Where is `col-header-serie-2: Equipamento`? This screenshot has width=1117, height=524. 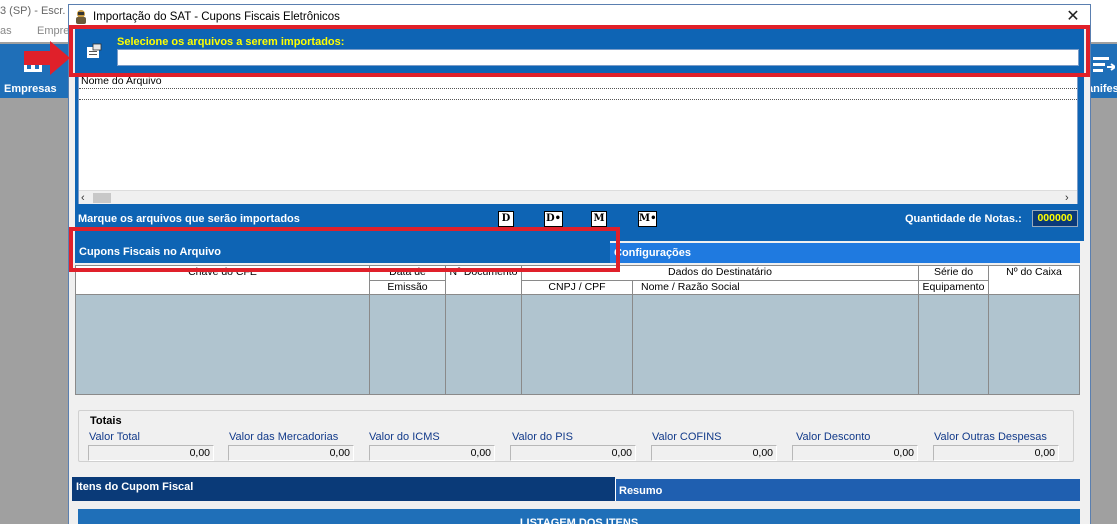
col-header-serie-2: Equipamento is located at coordinates (954, 288).